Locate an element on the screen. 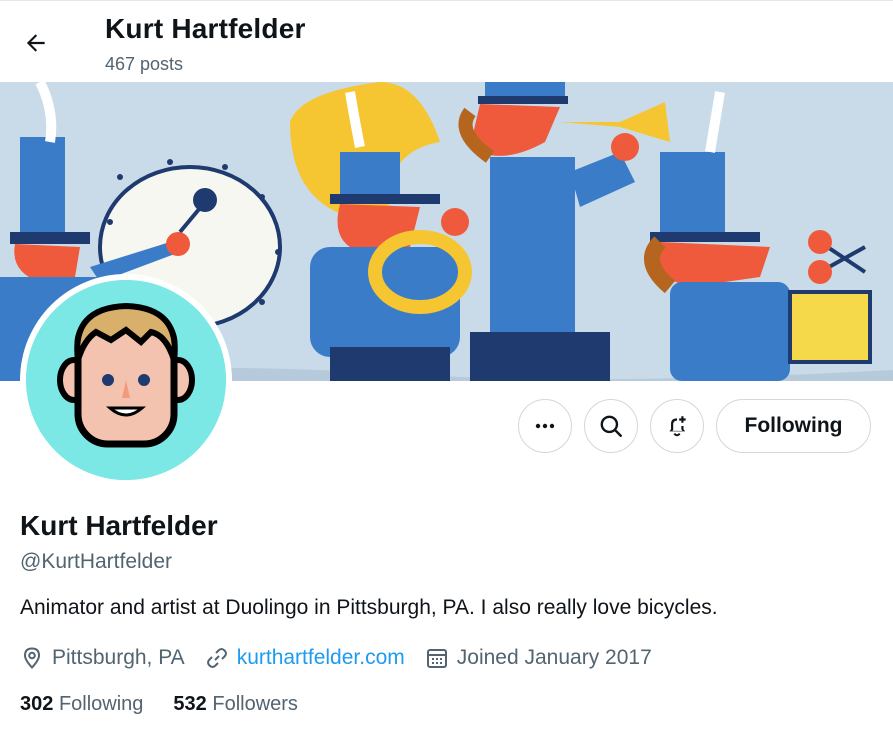  location-text: Pittsburgh, PA is located at coordinates (118, 657).